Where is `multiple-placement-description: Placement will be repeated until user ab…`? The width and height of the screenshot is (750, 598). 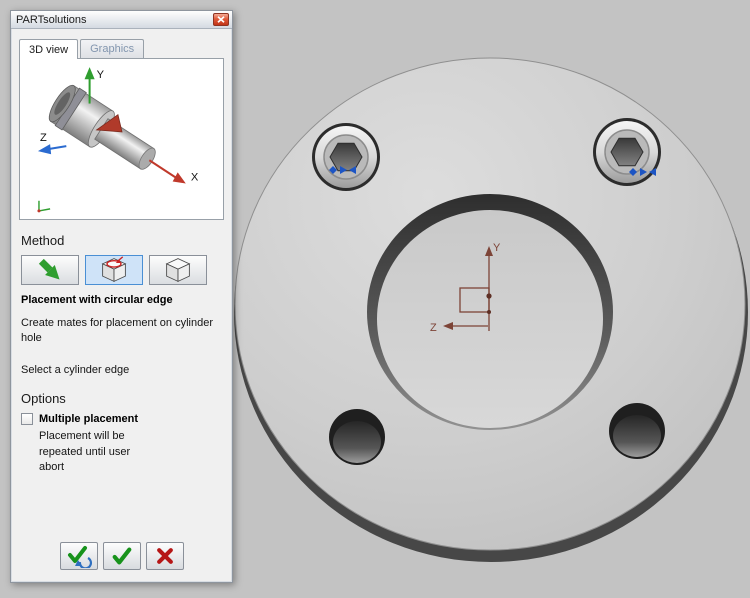 multiple-placement-description: Placement will be repeated until user ab… is located at coordinates (85, 451).